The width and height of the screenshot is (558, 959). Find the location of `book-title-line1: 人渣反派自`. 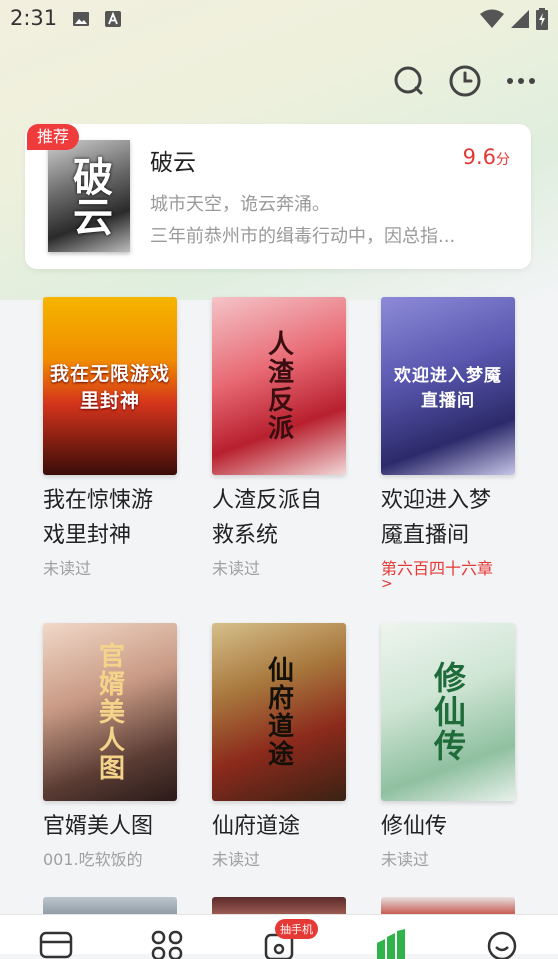

book-title-line1: 人渣反派自 is located at coordinates (267, 500).